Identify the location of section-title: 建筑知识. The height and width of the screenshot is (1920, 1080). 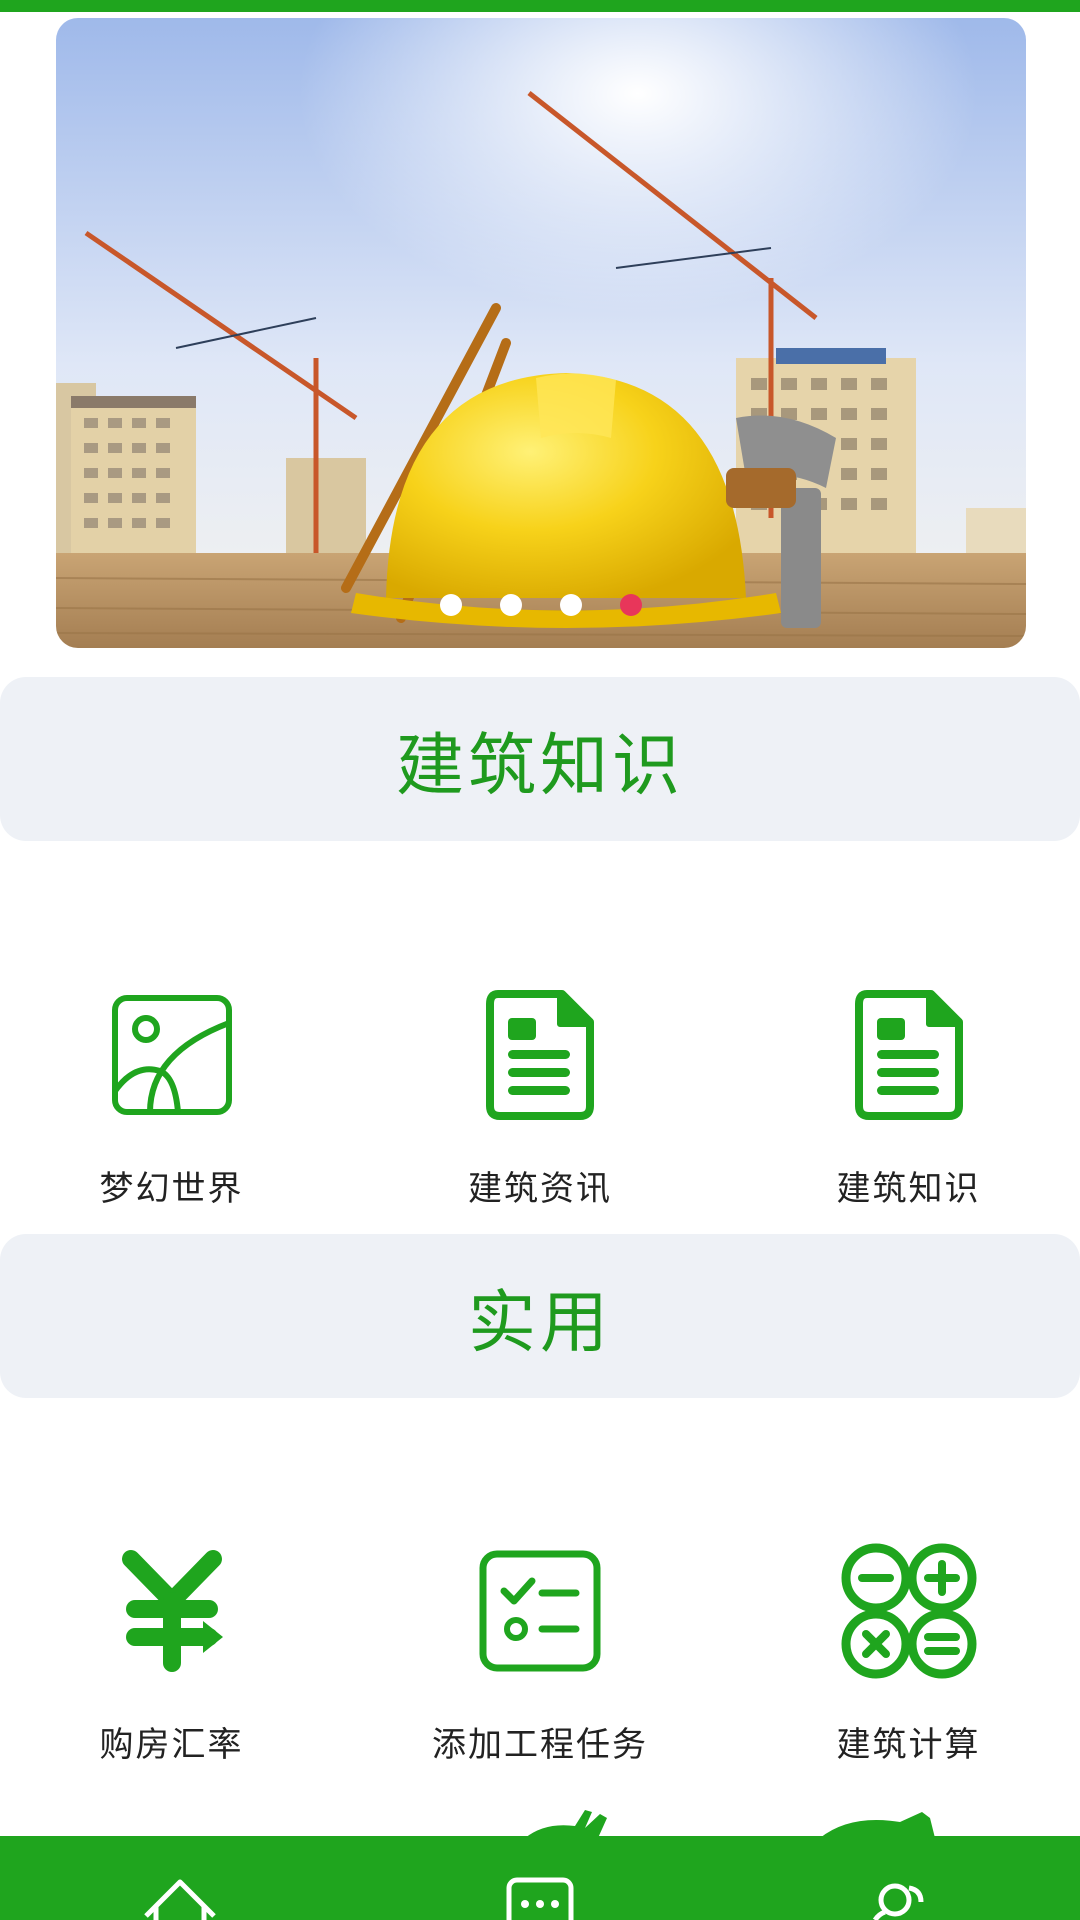
(539, 766).